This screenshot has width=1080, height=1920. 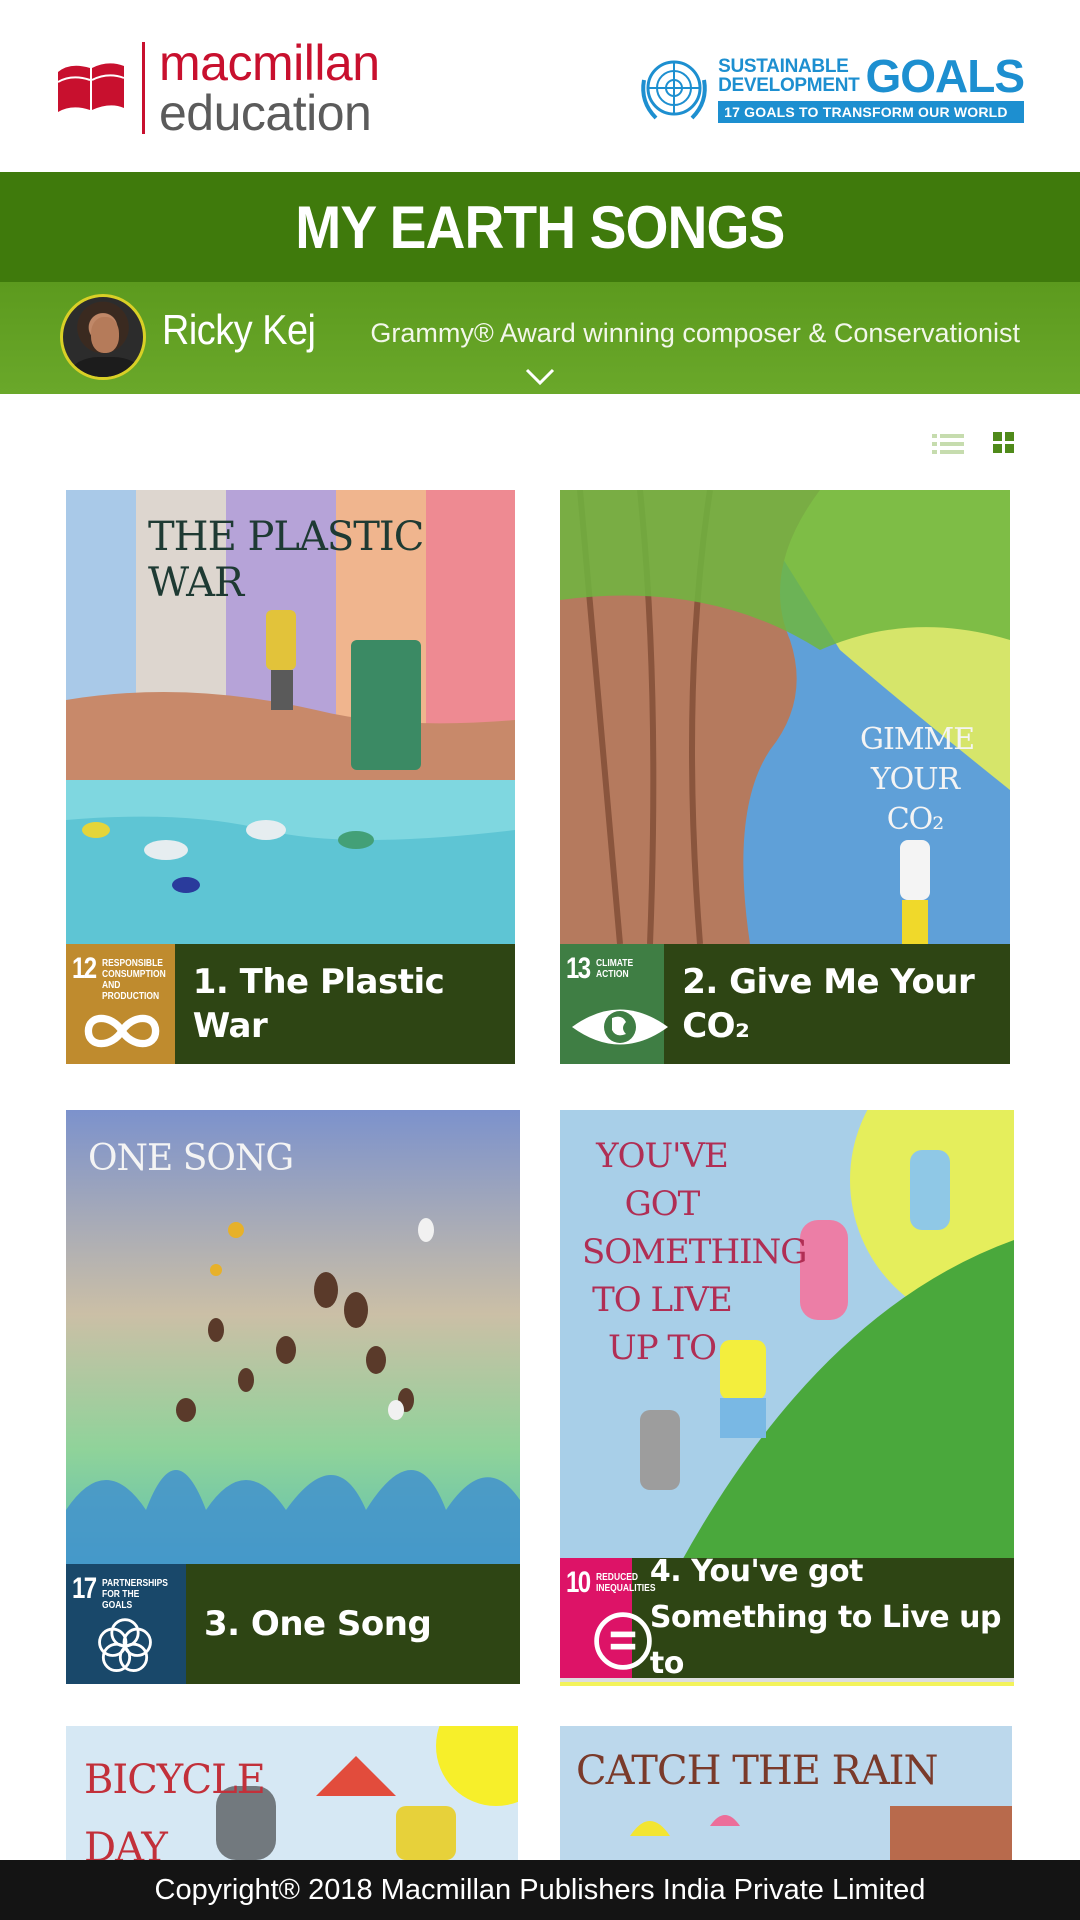 I want to click on song-title: 4. You've got Something to Live up to, so click(x=825, y=1617).